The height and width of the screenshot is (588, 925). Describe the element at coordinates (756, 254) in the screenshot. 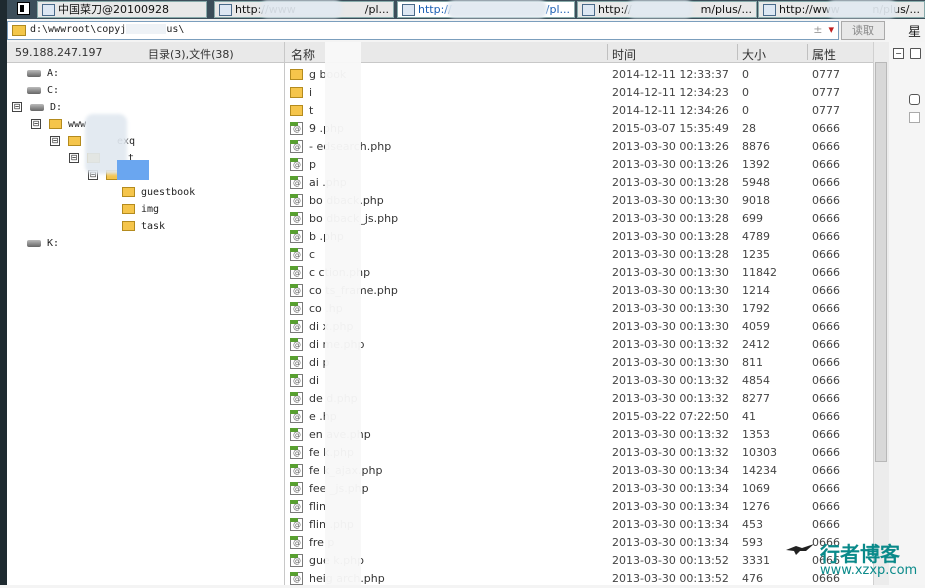

I see `file-size: 1235` at that location.